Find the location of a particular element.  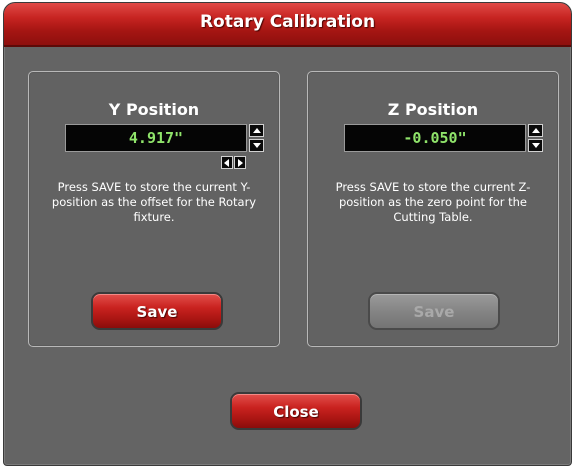

z-position-spinner is located at coordinates (535, 138).